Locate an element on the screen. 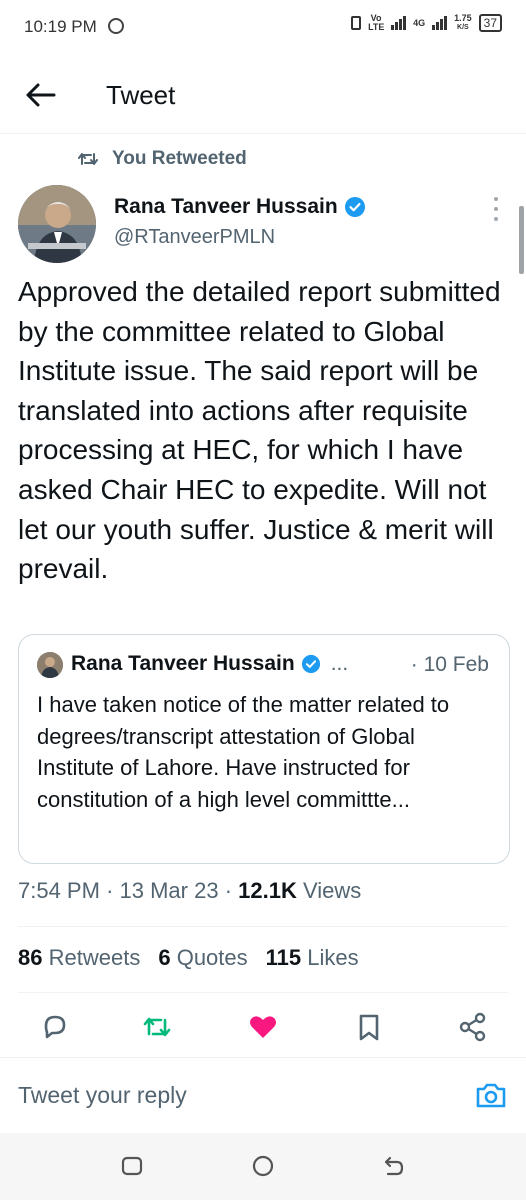  quoted-avatar-image is located at coordinates (50, 665).